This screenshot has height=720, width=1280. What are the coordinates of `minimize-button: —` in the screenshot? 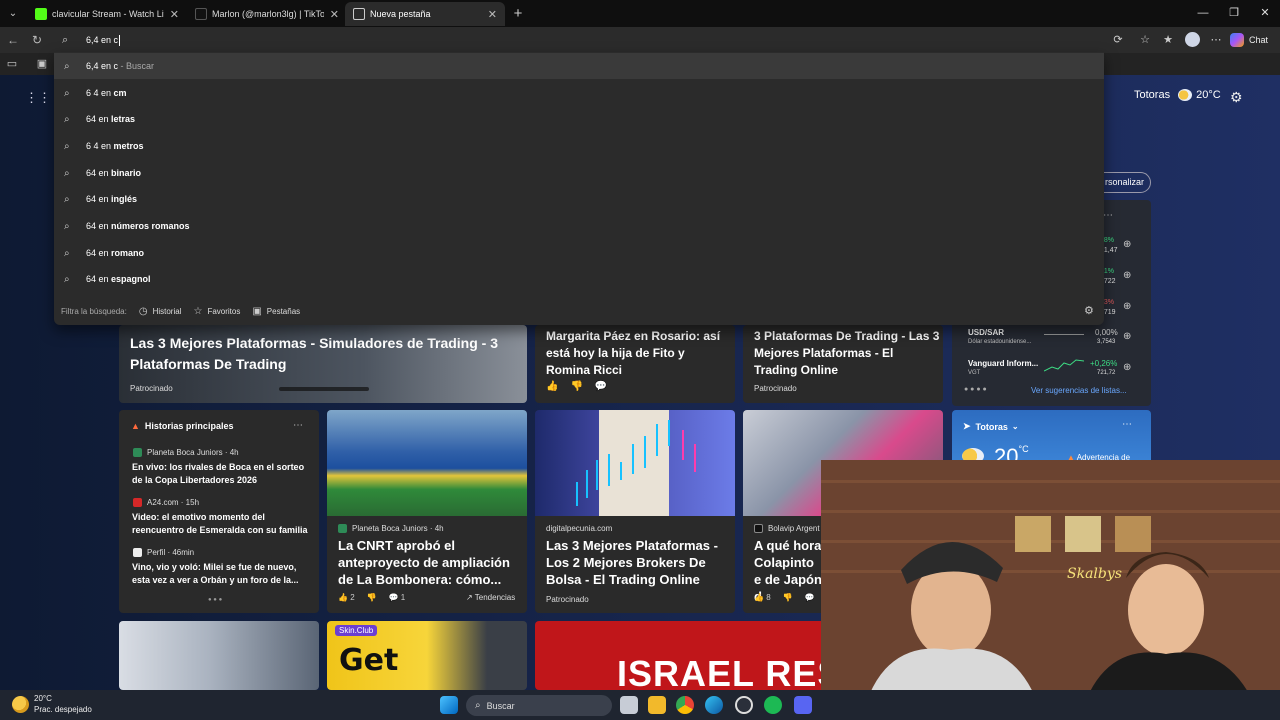 It's located at (1203, 13).